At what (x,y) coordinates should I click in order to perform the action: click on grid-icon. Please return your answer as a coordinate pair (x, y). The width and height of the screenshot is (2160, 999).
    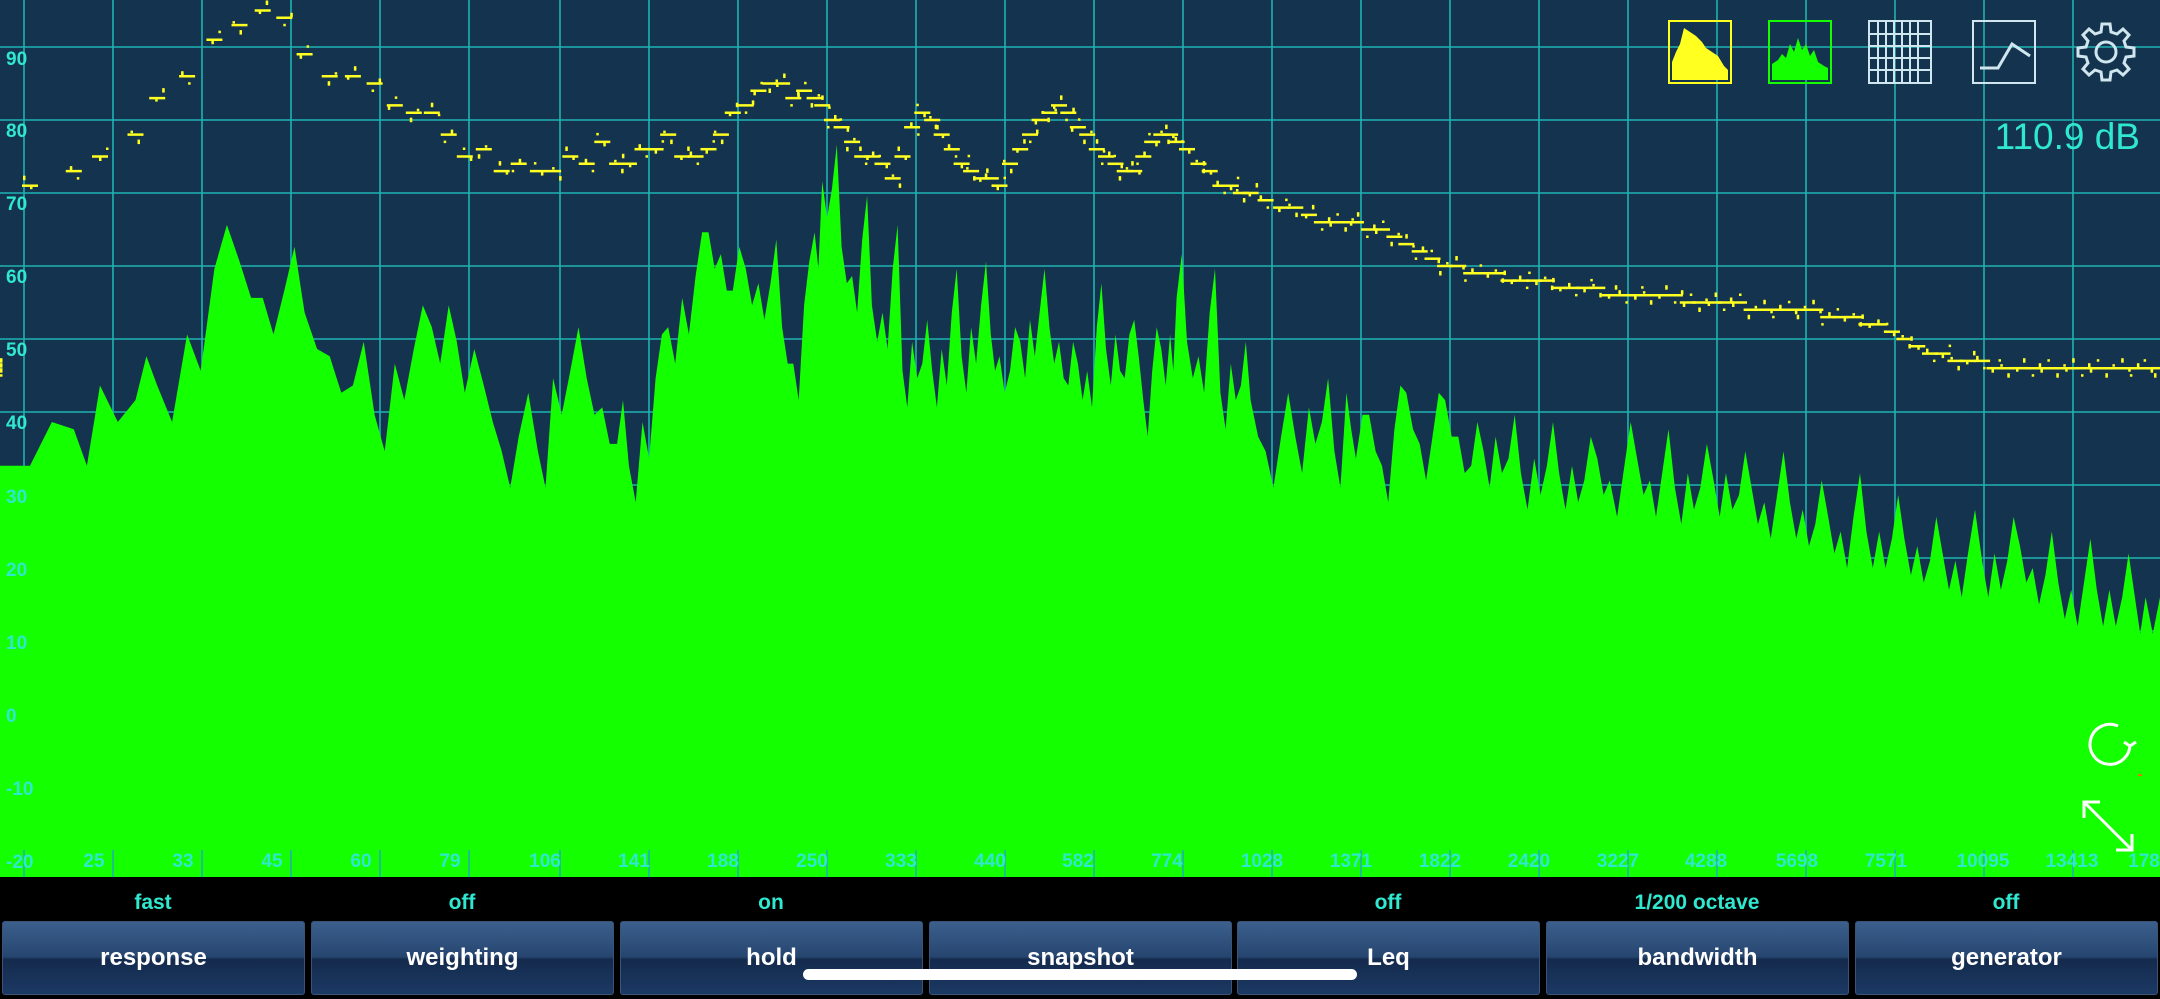
    Looking at the image, I should click on (1900, 52).